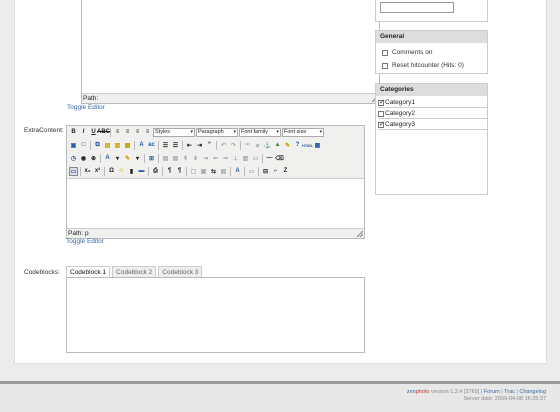 The width and height of the screenshot is (560, 412). I want to click on horizontal-rule-icon: —, so click(269, 158).